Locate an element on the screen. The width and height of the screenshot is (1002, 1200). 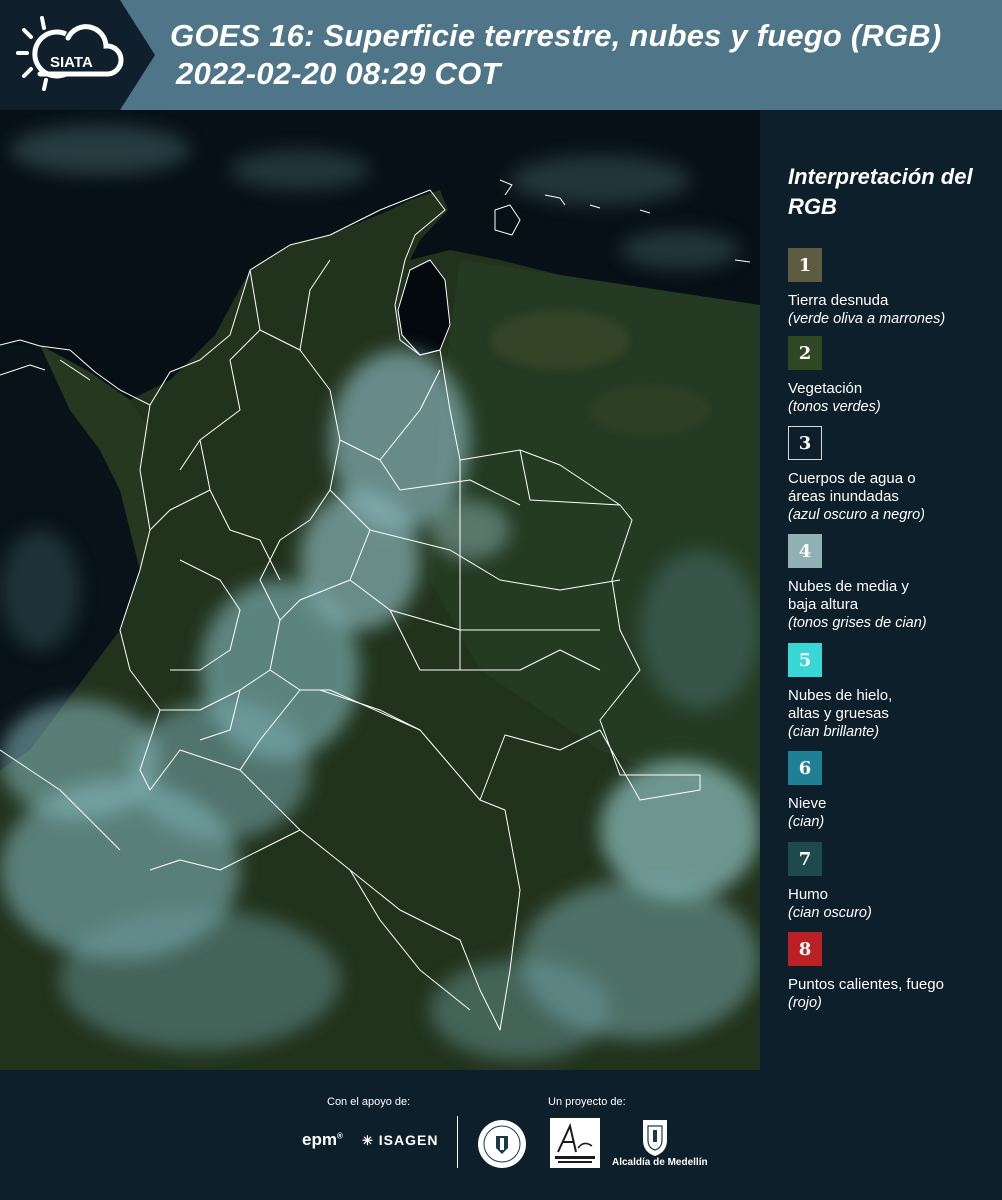
legend-desc: (tonos grises de cian) is located at coordinates (857, 623).